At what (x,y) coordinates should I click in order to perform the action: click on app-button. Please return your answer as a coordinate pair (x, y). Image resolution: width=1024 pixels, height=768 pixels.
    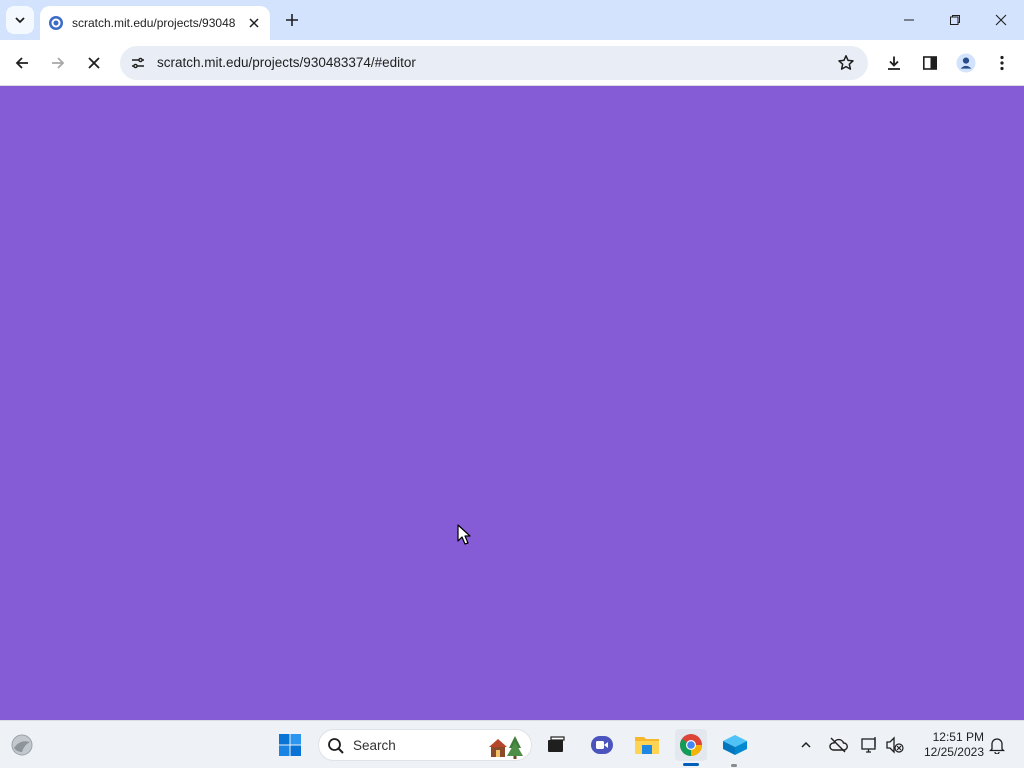
    Looking at the image, I should click on (735, 745).